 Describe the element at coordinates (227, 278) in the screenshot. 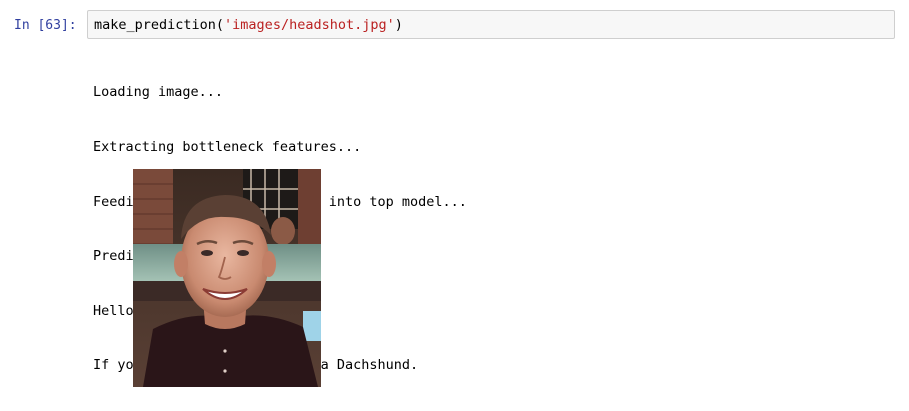

I see `headshot-image` at that location.